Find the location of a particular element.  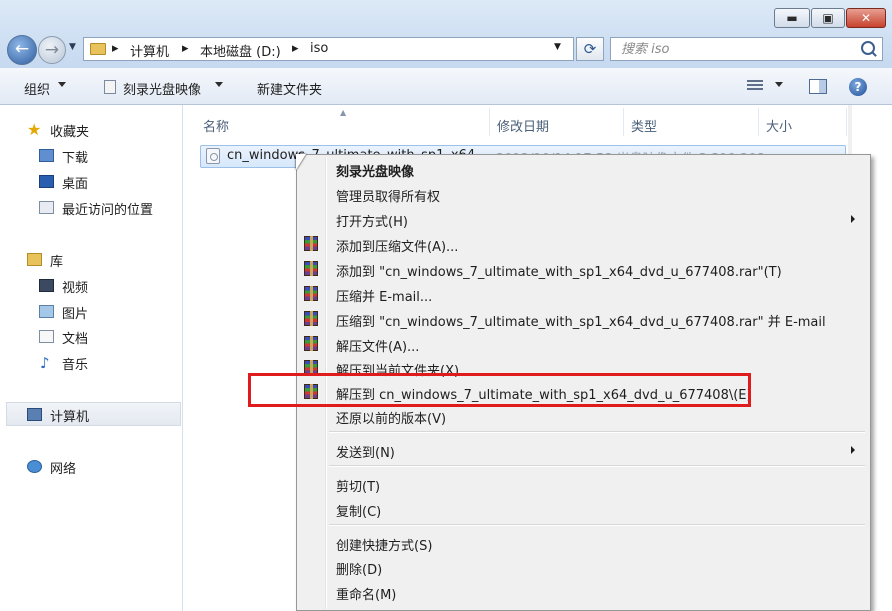

menu-item-burn-disc-image: 刻录光盘映像 is located at coordinates (583, 169).